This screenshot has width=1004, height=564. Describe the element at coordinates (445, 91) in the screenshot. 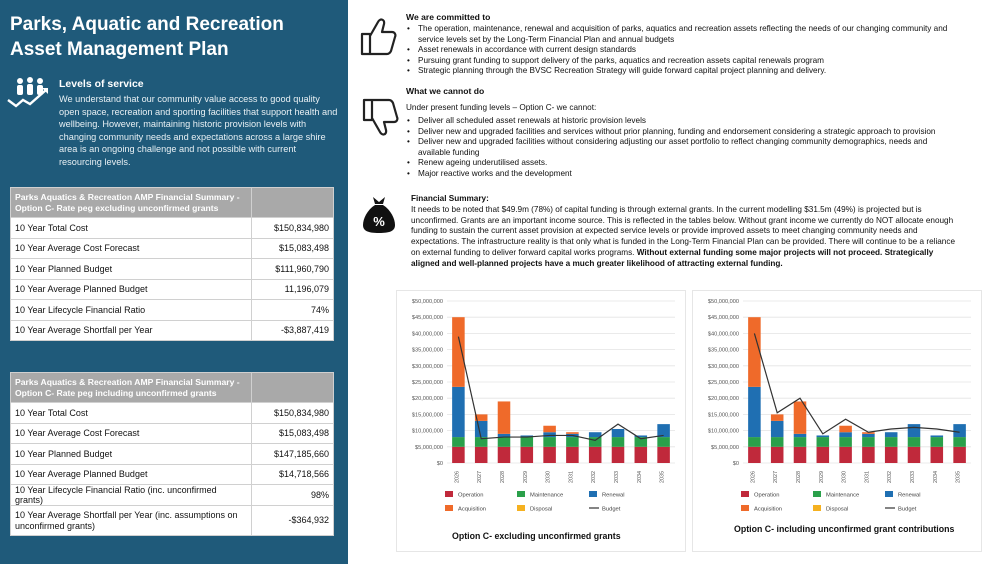

I see `cannot-heading: What we cannot do` at that location.